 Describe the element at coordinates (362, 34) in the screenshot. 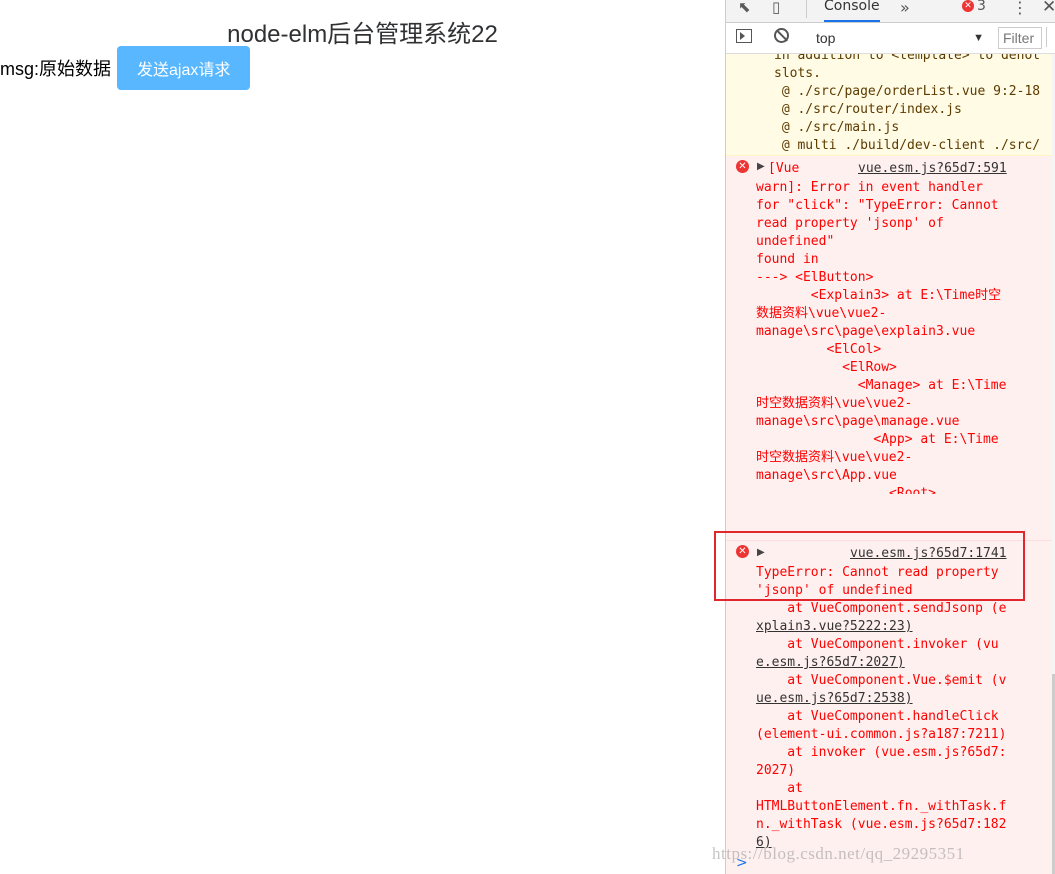

I see `page-title: node-elm后台管理系统22` at that location.